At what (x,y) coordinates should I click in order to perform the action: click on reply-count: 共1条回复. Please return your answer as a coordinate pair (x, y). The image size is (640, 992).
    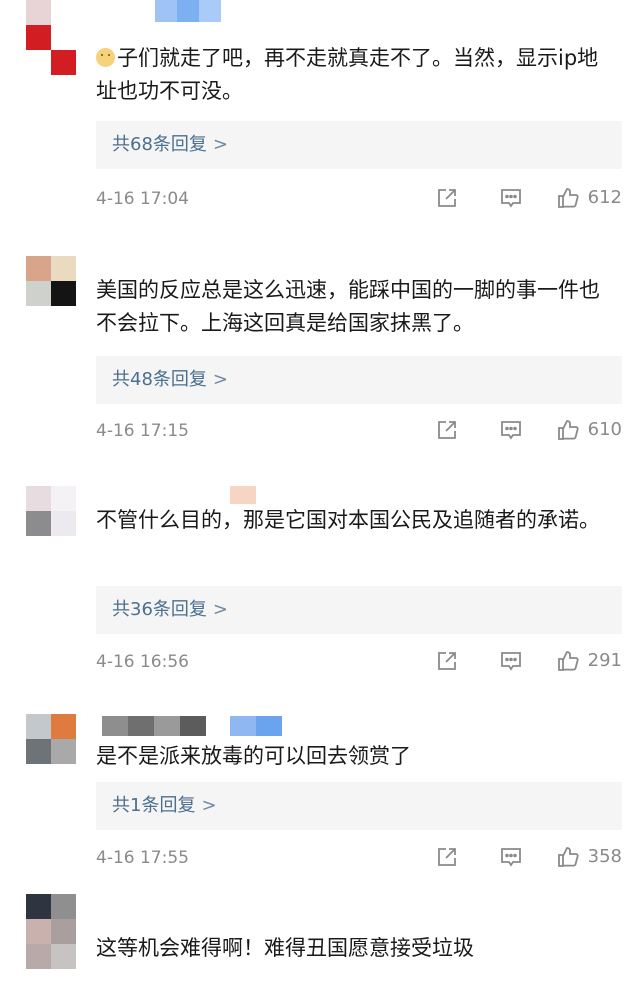
    Looking at the image, I should click on (154, 805).